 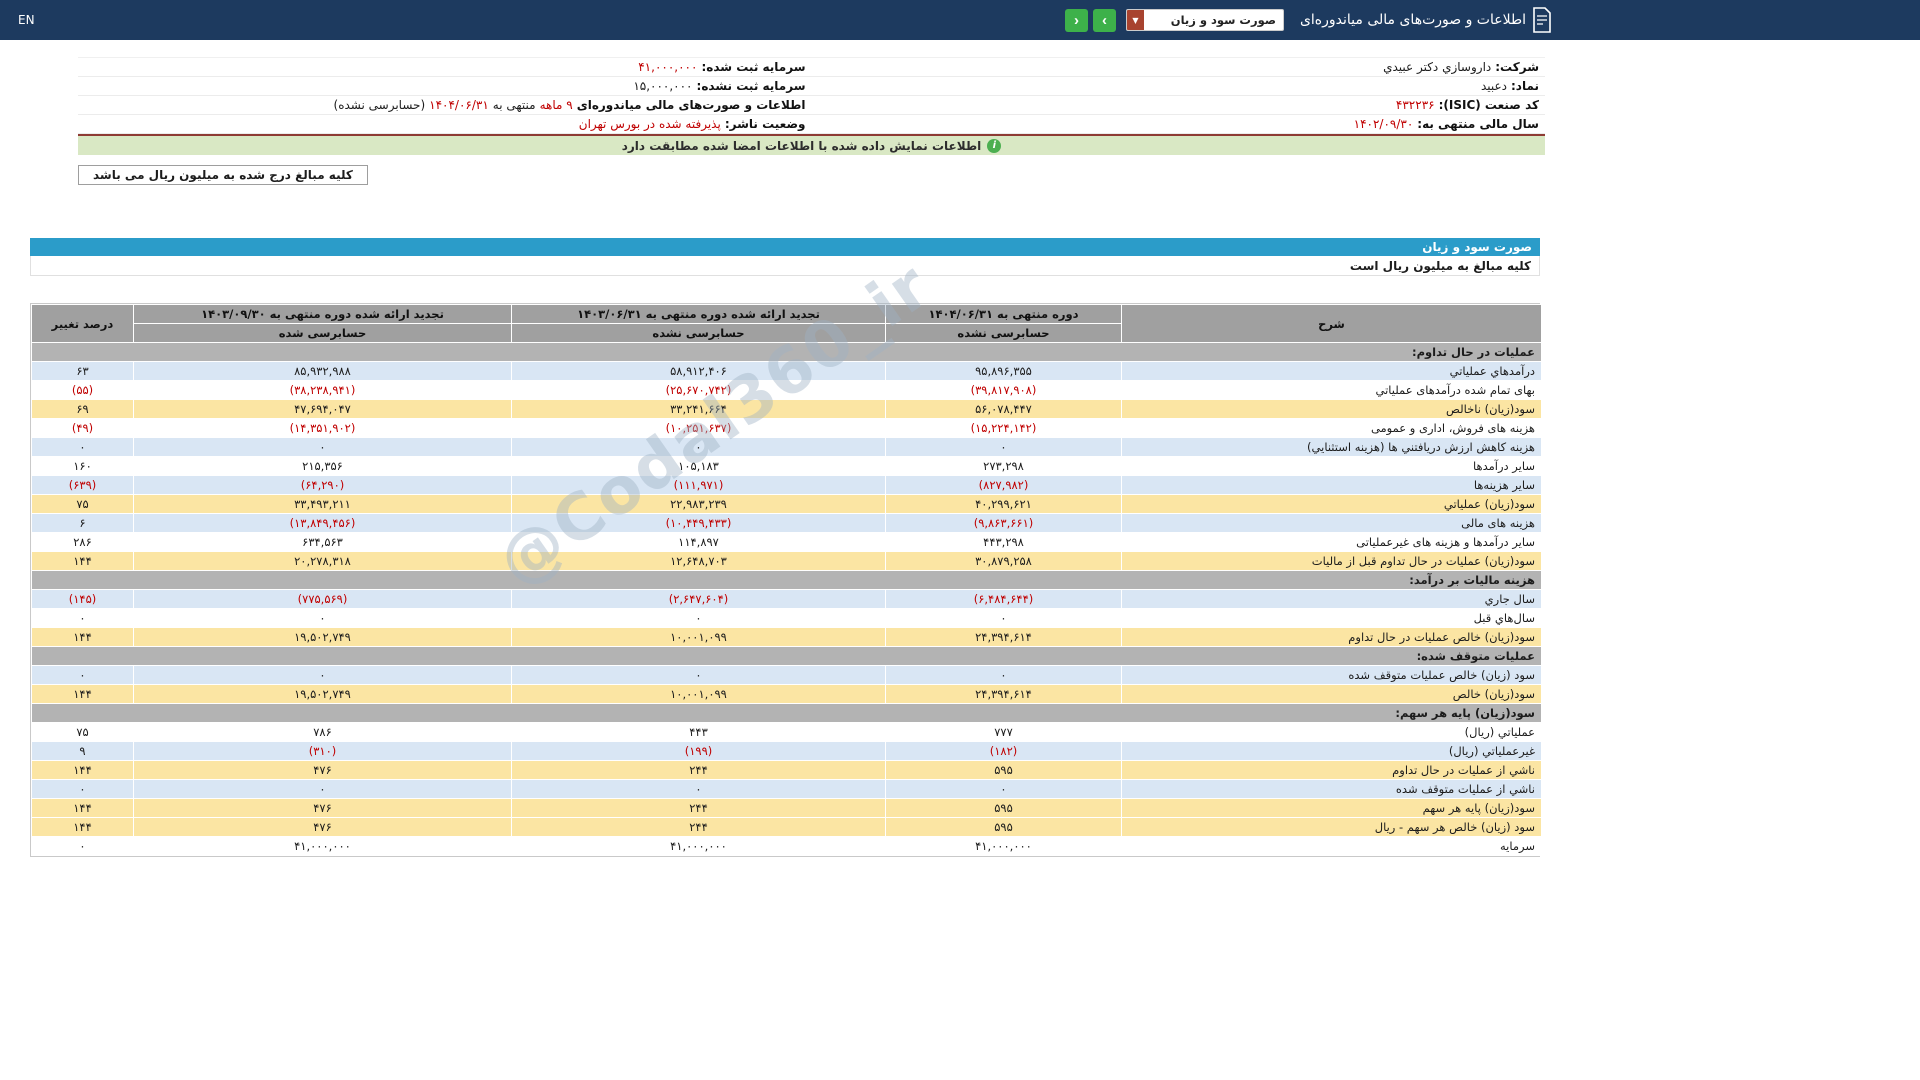 I want to click on value-cell: (۱۴,۳۵۱,۹۰۲), so click(x=322, y=428).